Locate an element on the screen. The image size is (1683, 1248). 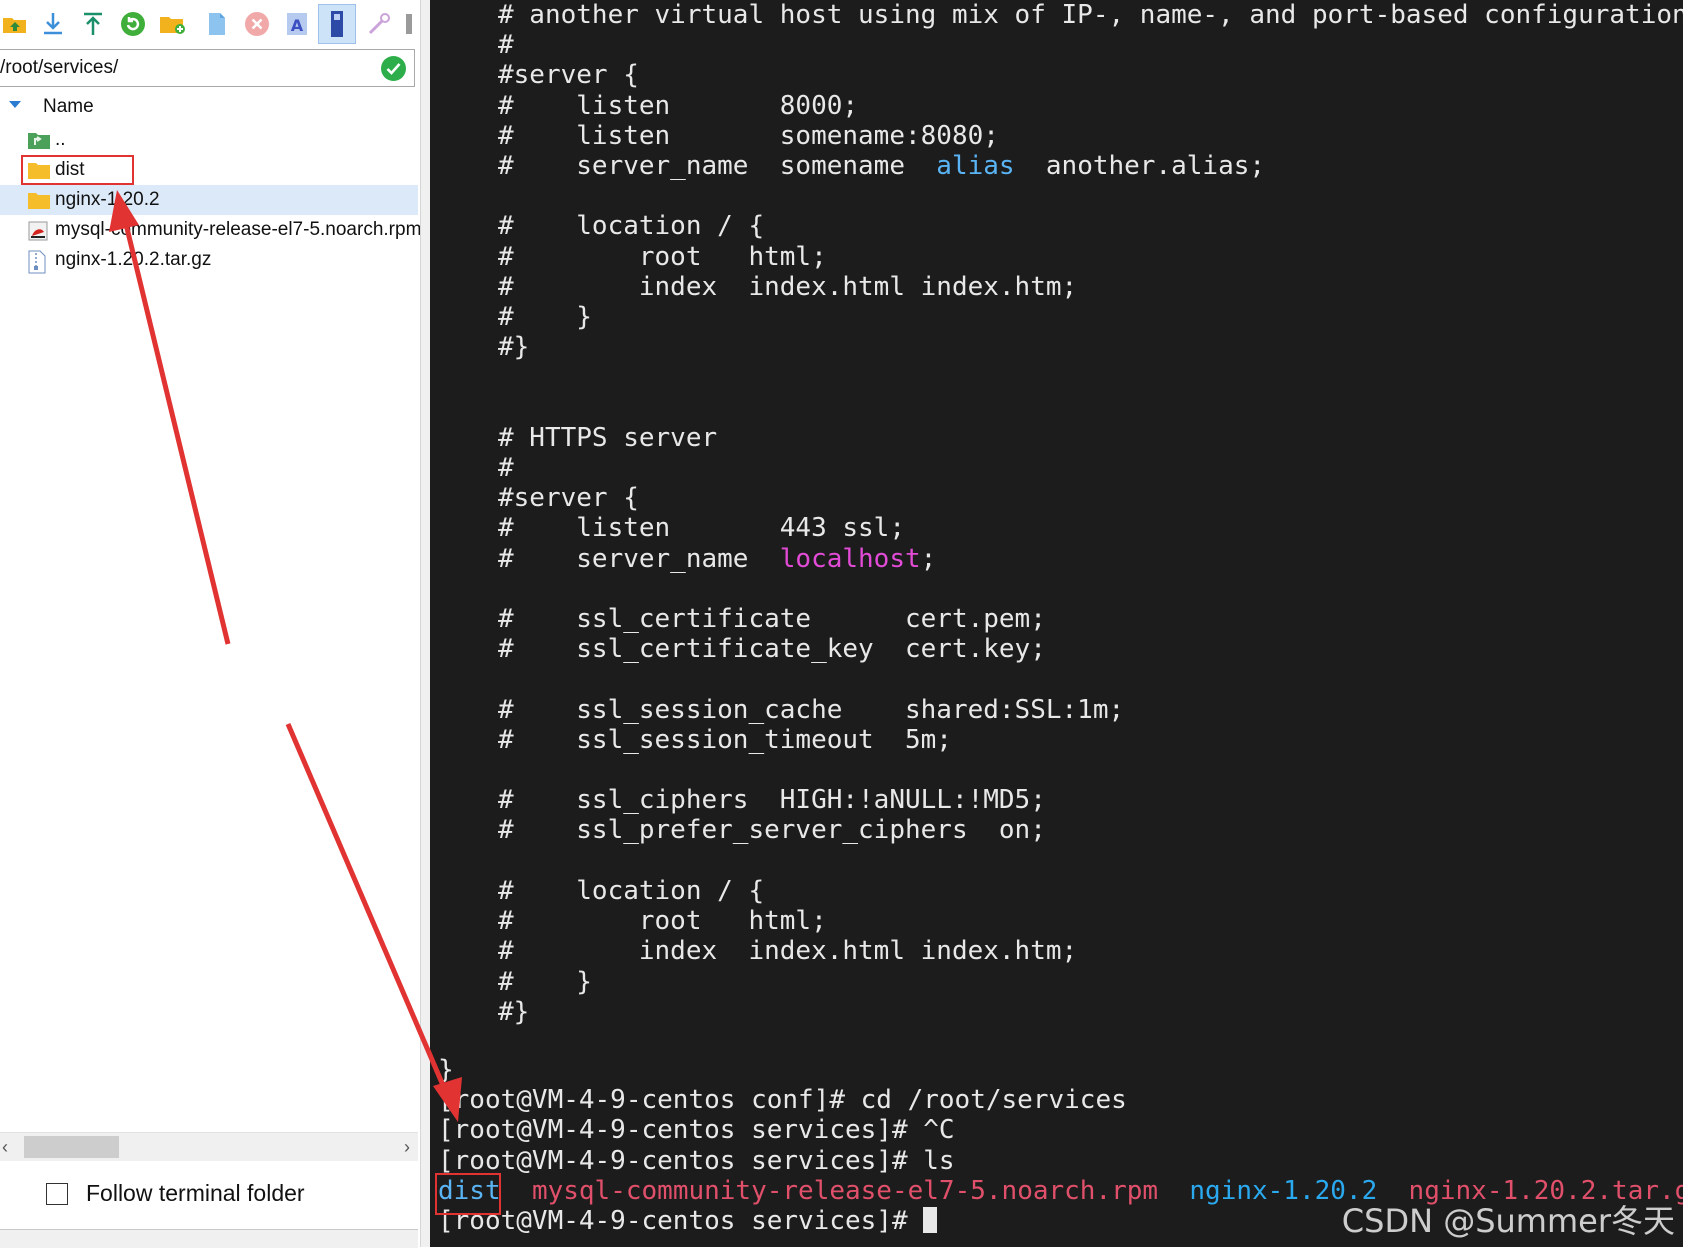
properties-icon is located at coordinates (379, 24).